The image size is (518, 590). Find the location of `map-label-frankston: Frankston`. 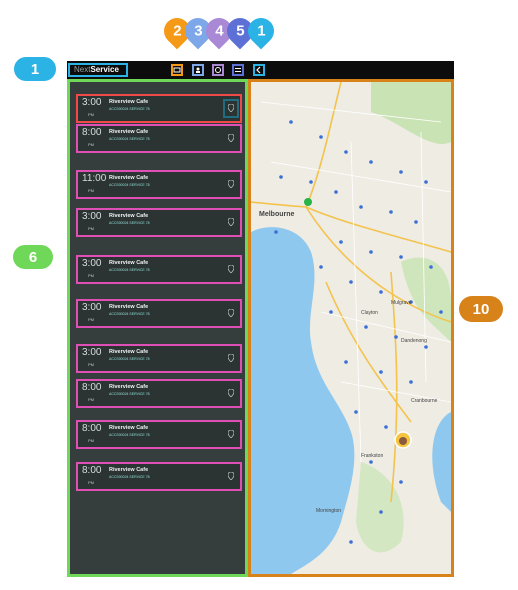

map-label-frankston: Frankston is located at coordinates (372, 456).